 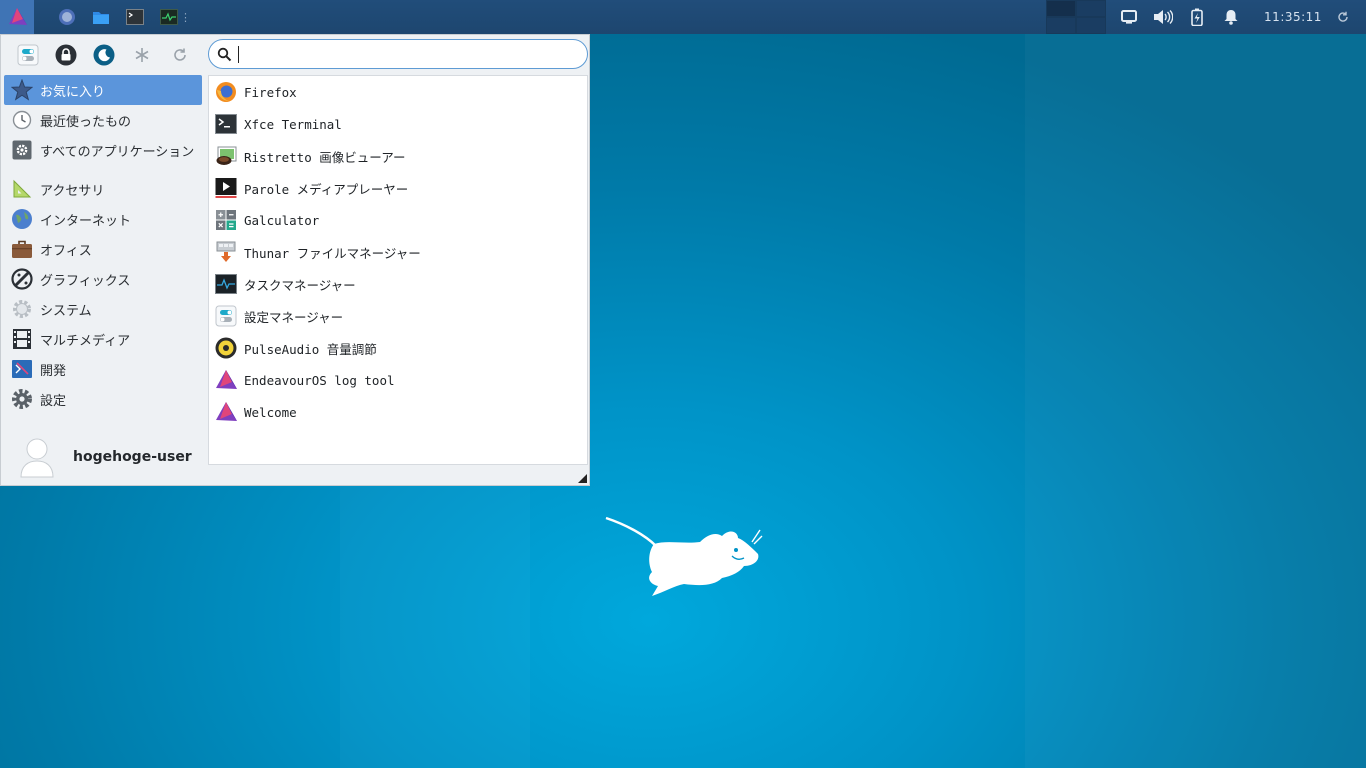 I want to click on app-welcome: Welcome, so click(x=398, y=412).